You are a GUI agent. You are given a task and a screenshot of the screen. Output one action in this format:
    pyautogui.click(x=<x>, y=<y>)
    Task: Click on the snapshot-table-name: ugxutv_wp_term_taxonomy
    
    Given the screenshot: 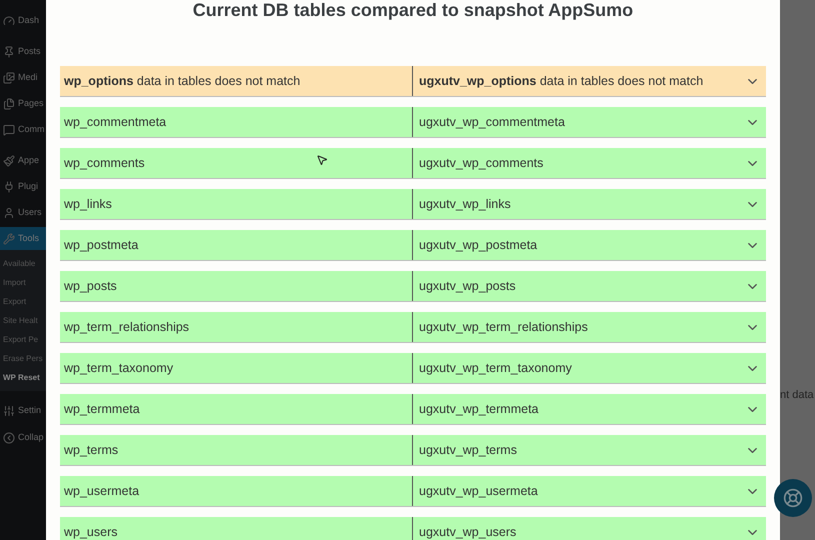 What is the action you would take?
    pyautogui.click(x=495, y=368)
    